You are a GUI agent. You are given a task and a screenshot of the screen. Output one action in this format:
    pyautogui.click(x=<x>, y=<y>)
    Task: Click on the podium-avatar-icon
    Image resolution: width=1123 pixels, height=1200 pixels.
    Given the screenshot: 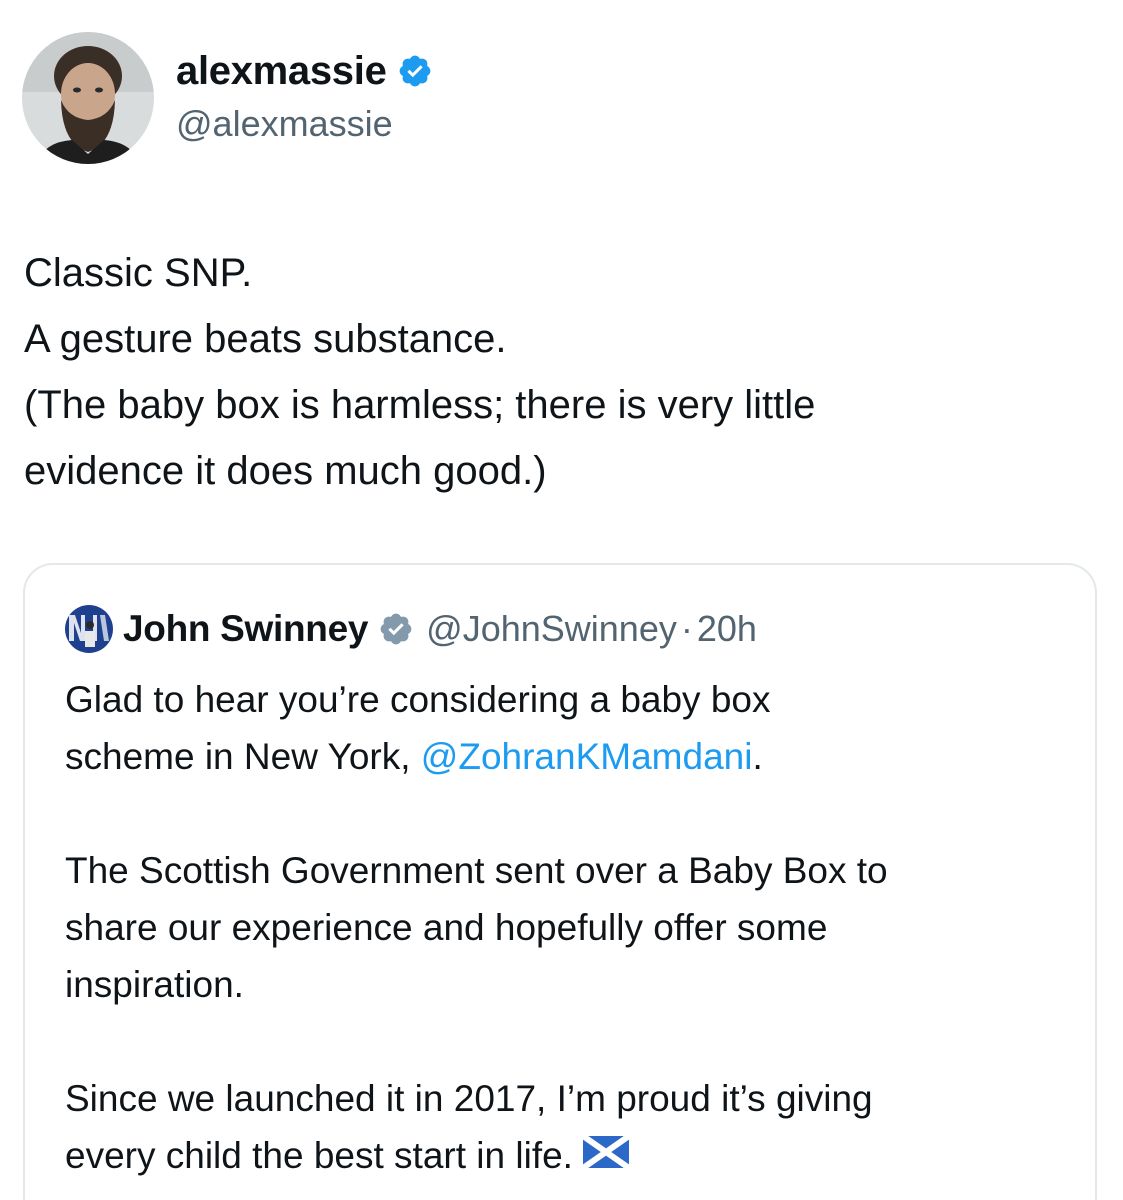 What is the action you would take?
    pyautogui.click(x=89, y=629)
    